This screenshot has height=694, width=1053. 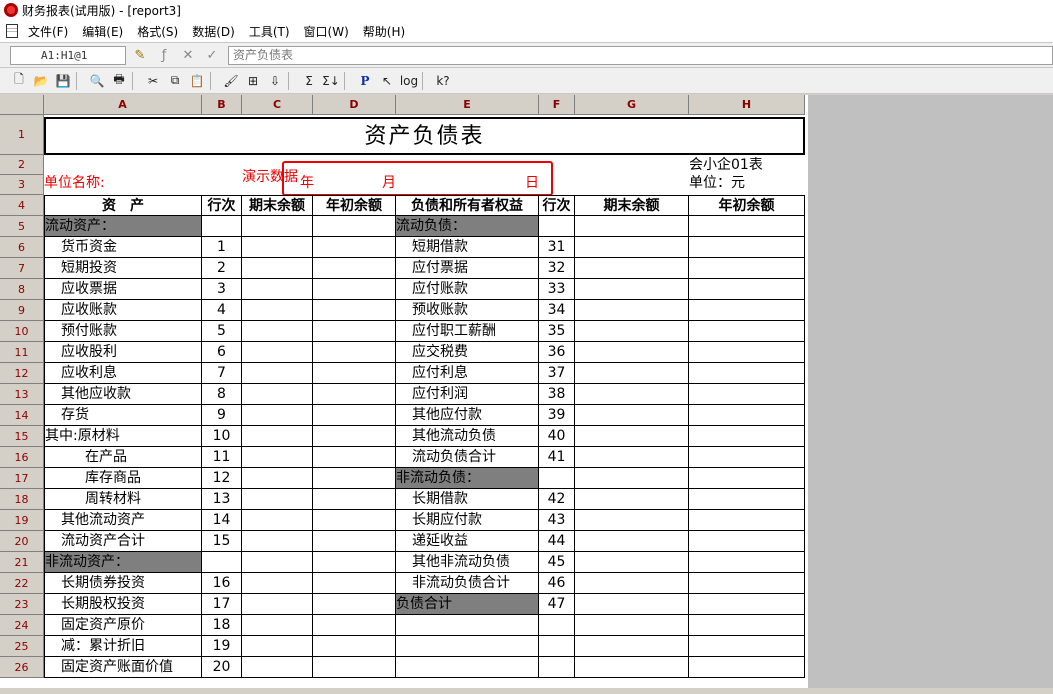 I want to click on row-header-2: 2, so click(x=22, y=165).